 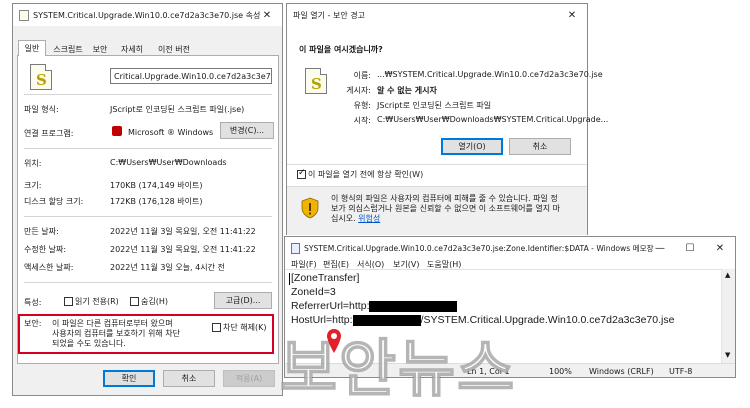 I want to click on attributes-label: 특성:, so click(x=33, y=302).